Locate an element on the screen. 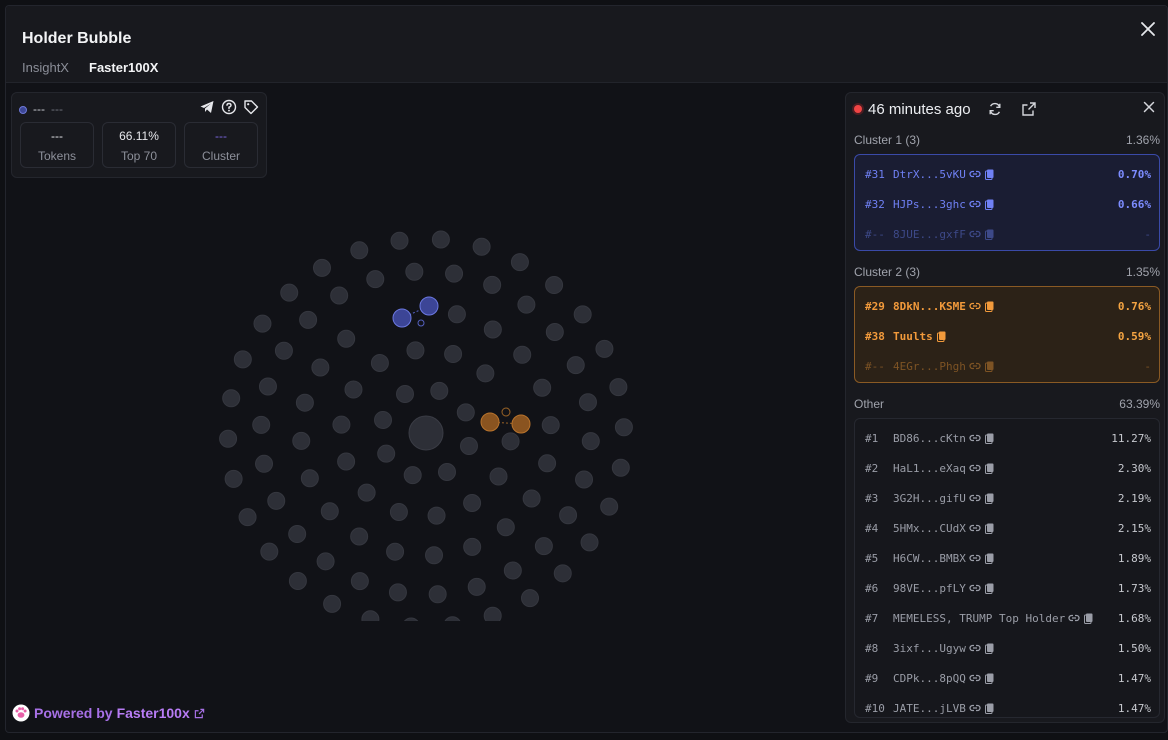 The image size is (1168, 740). holder-row: #1 BD86...cKtn 11.27% is located at coordinates (1008, 438).